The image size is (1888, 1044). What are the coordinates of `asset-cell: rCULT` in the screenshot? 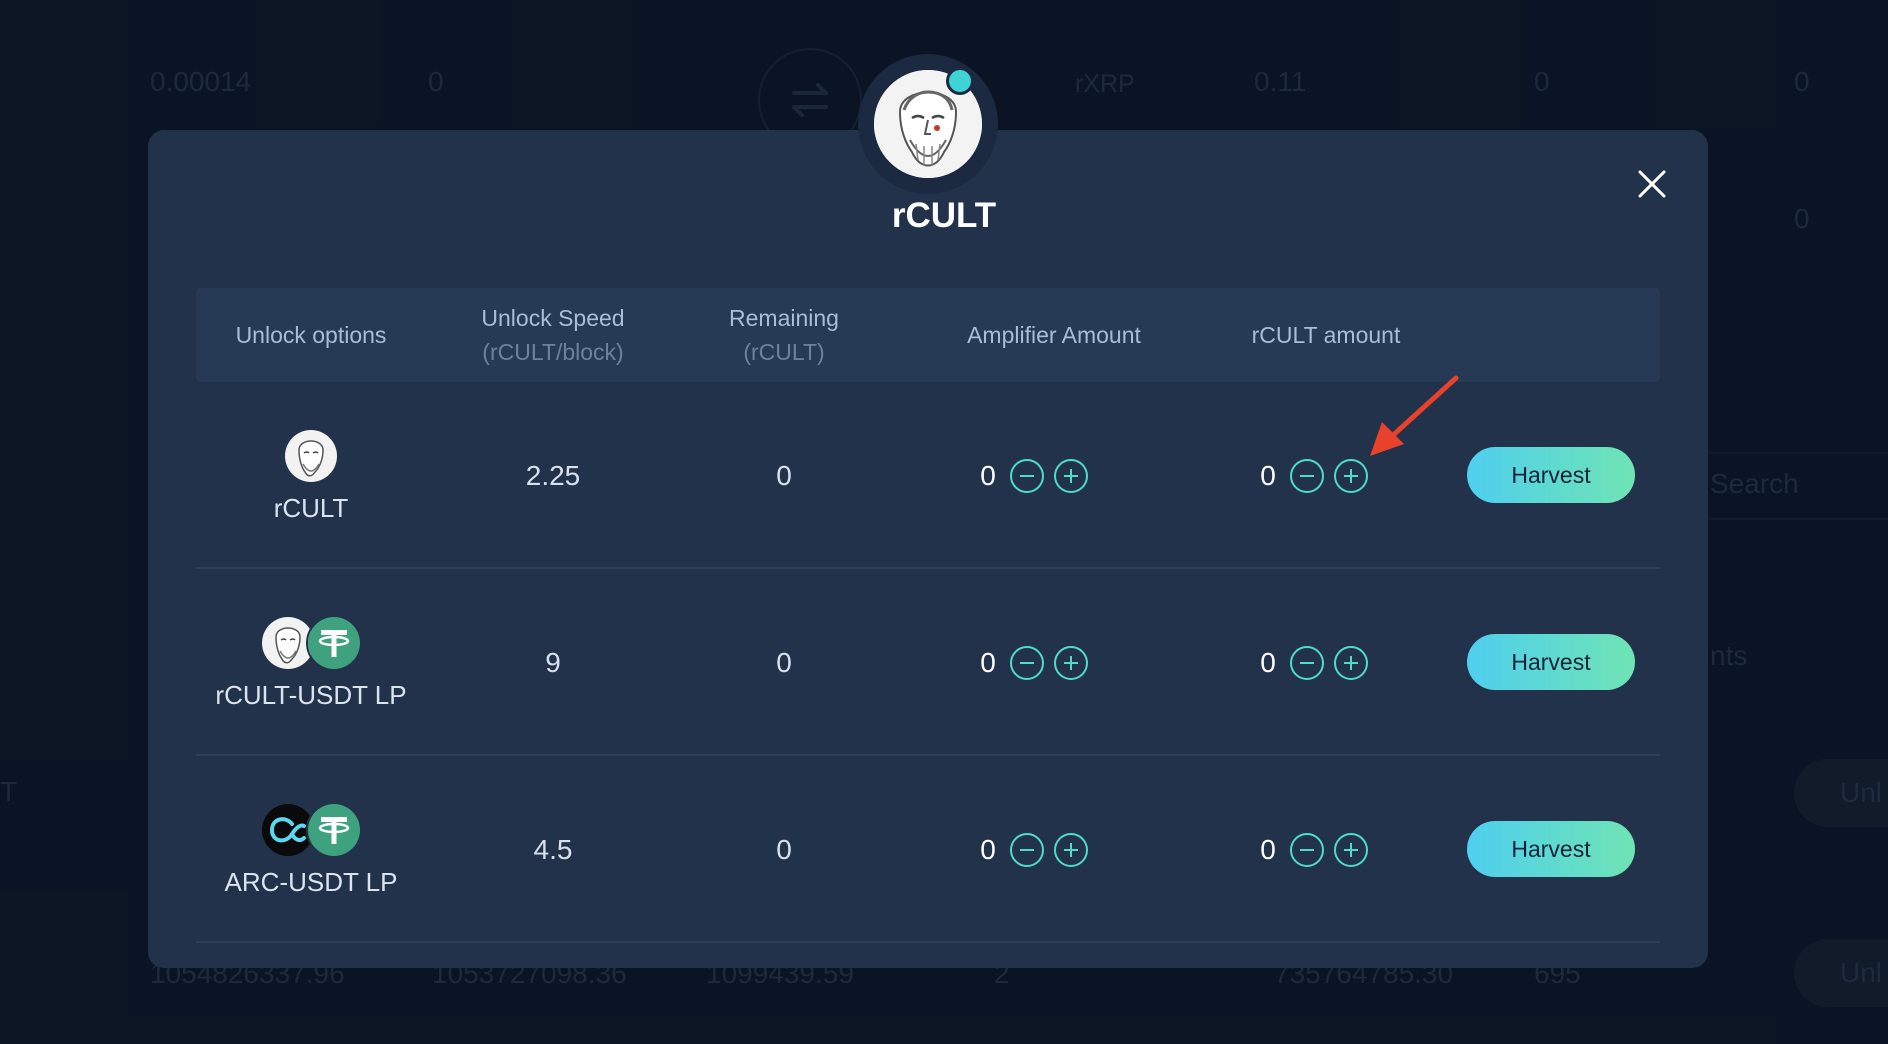 It's located at (311, 475).